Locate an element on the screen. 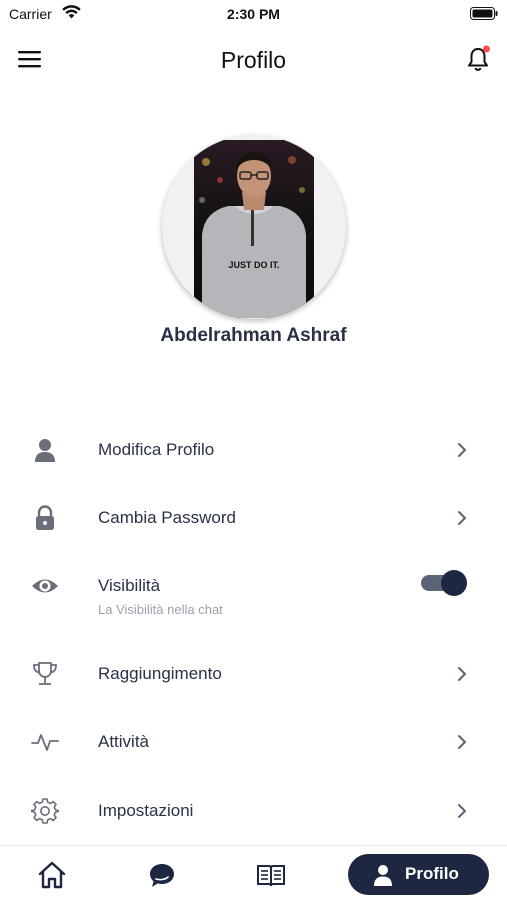 Image resolution: width=507 pixels, height=900 pixels. profile-photo: JUST DO IT. is located at coordinates (254, 229).